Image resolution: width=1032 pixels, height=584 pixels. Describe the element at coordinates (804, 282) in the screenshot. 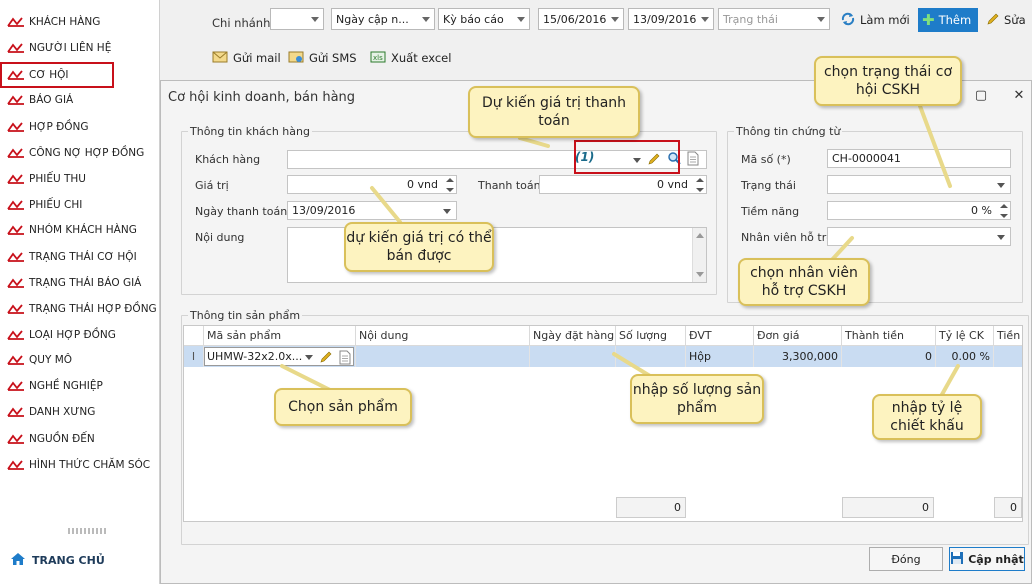

I see `callout-staff: chọn nhân viên hỗ trợ CSKH` at that location.